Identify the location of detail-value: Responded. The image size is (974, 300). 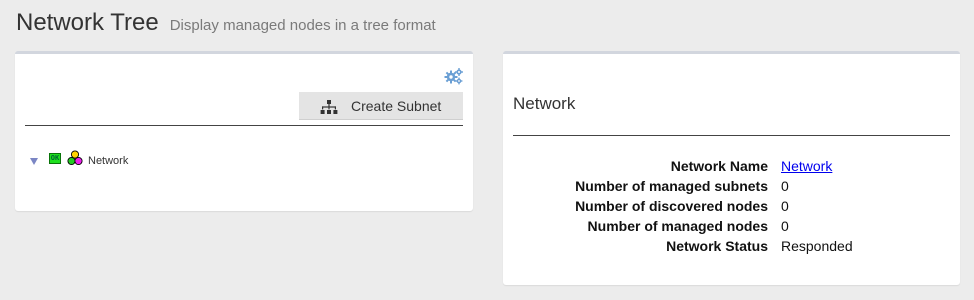
(817, 246).